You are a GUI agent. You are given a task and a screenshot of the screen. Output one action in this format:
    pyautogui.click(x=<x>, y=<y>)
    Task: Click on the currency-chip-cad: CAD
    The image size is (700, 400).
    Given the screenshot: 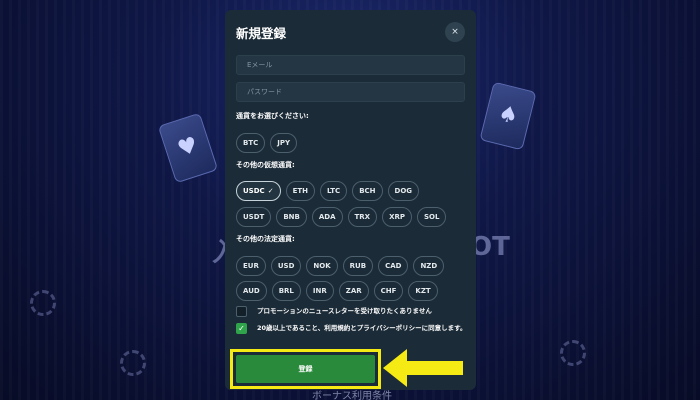 What is the action you would take?
    pyautogui.click(x=393, y=266)
    